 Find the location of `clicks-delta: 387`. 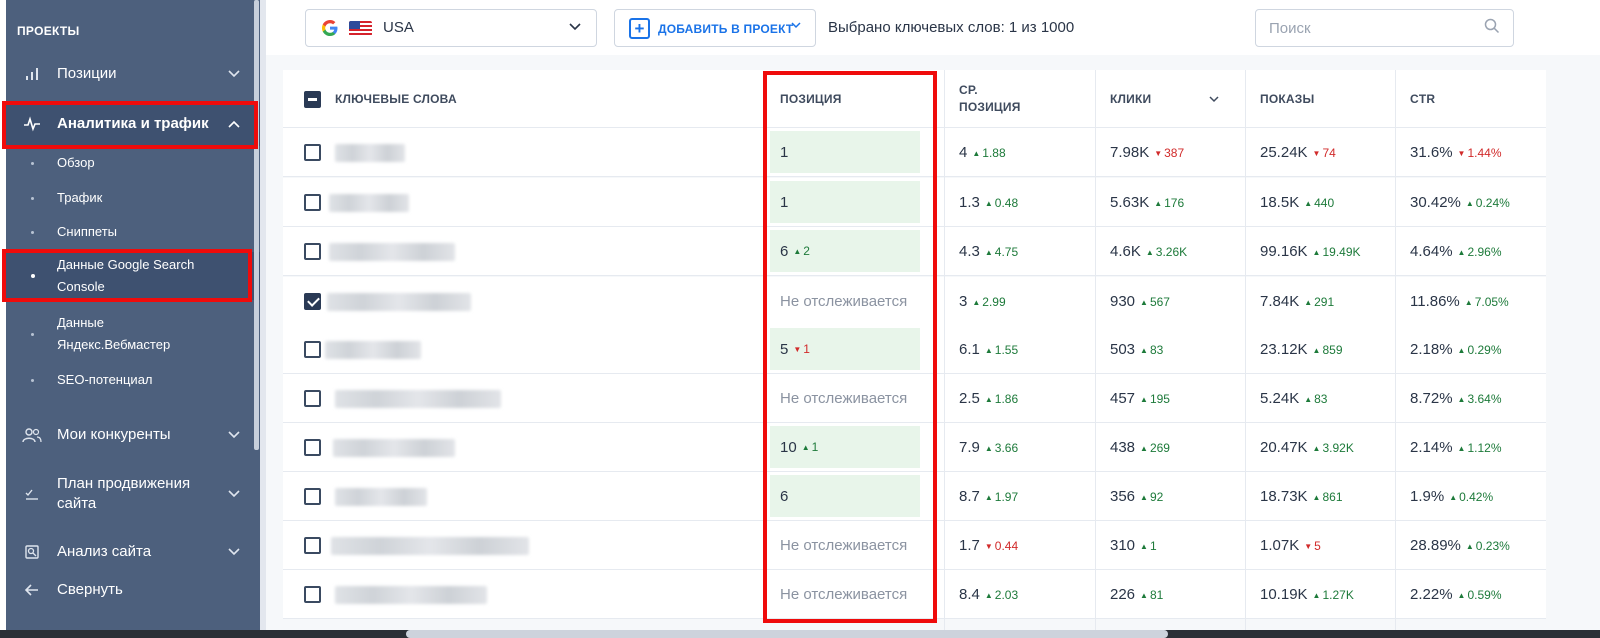

clicks-delta: 387 is located at coordinates (1169, 153).